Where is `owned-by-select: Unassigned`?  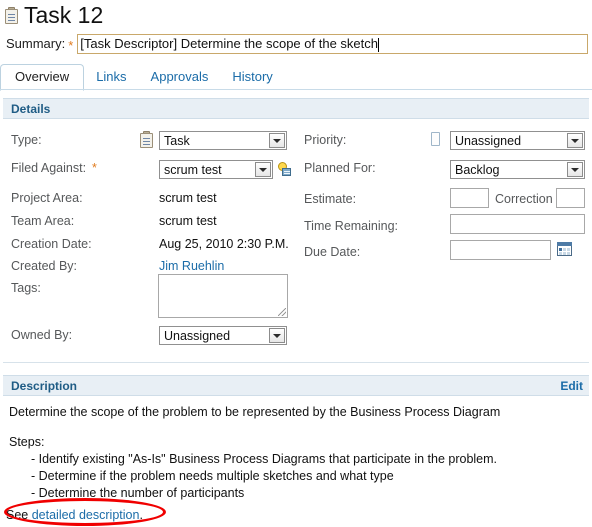
owned-by-select: Unassigned is located at coordinates (223, 335).